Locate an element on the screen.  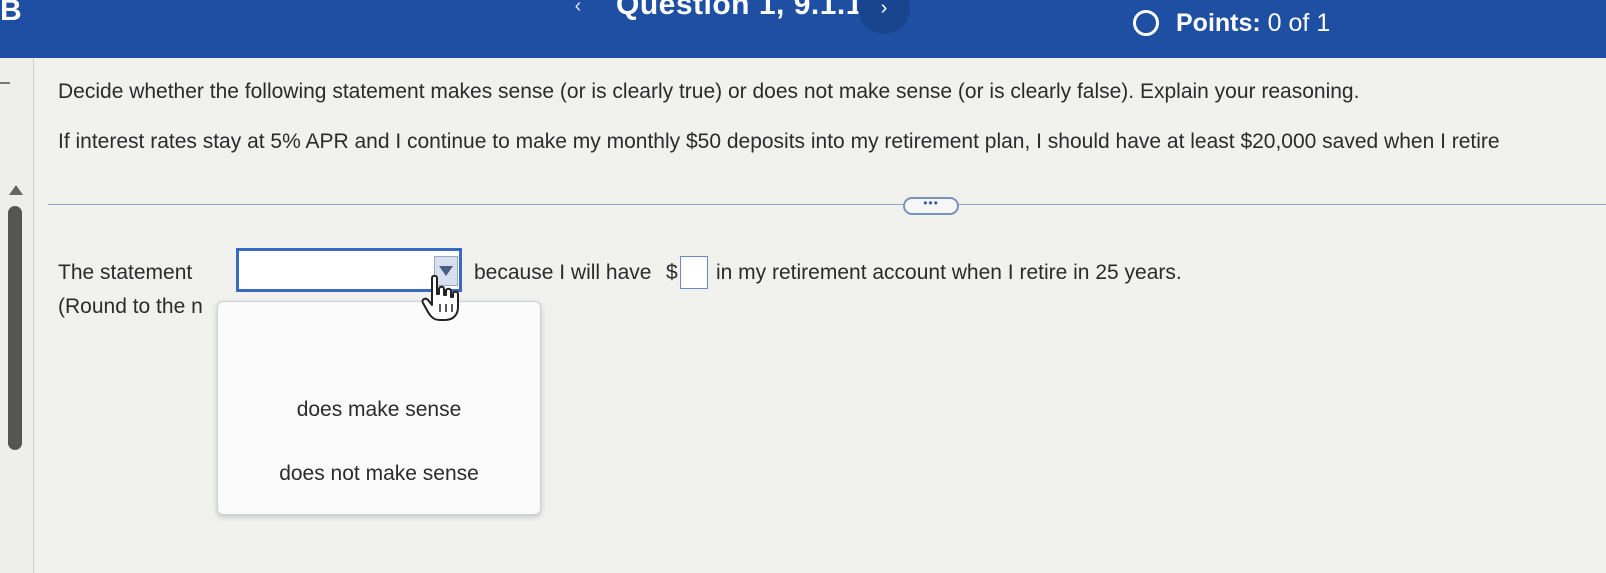
answer-prefix: The statement is located at coordinates (125, 272).